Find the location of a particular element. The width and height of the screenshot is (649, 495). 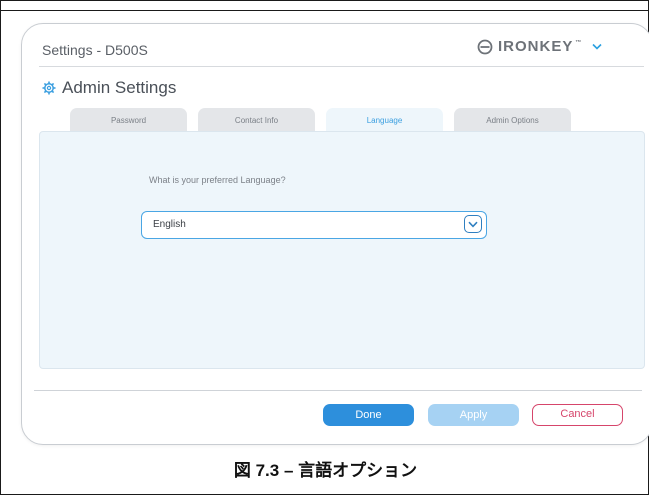

cancel-button: Cancel is located at coordinates (577, 415).